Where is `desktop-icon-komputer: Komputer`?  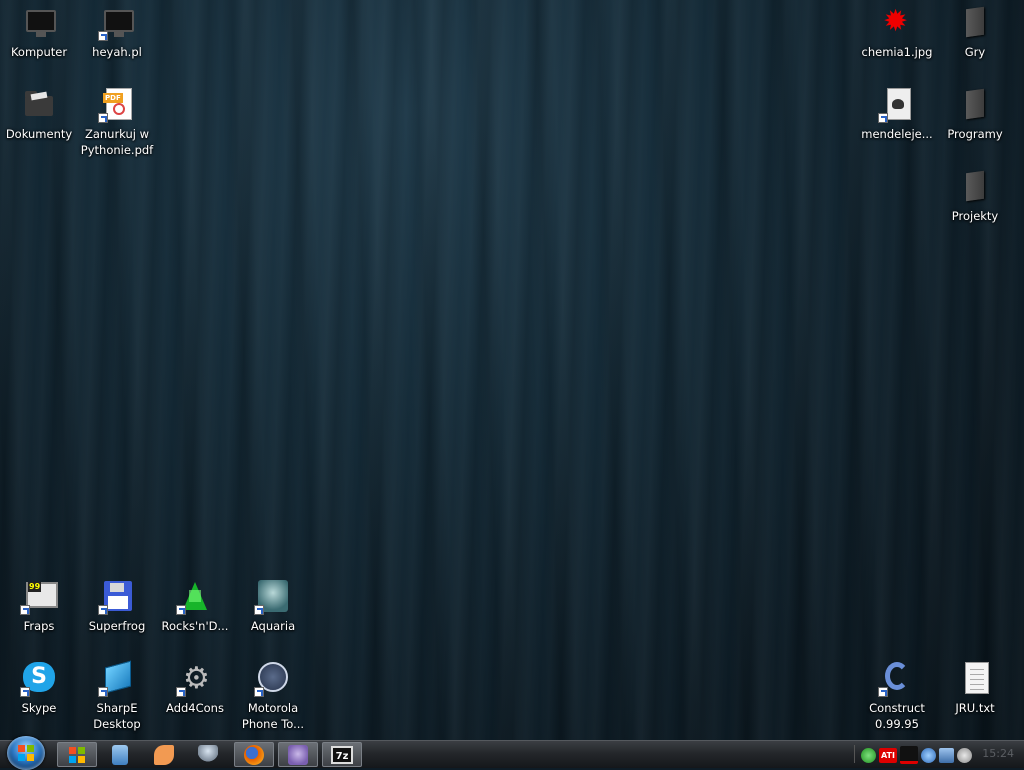 desktop-icon-komputer: Komputer is located at coordinates (39, 32).